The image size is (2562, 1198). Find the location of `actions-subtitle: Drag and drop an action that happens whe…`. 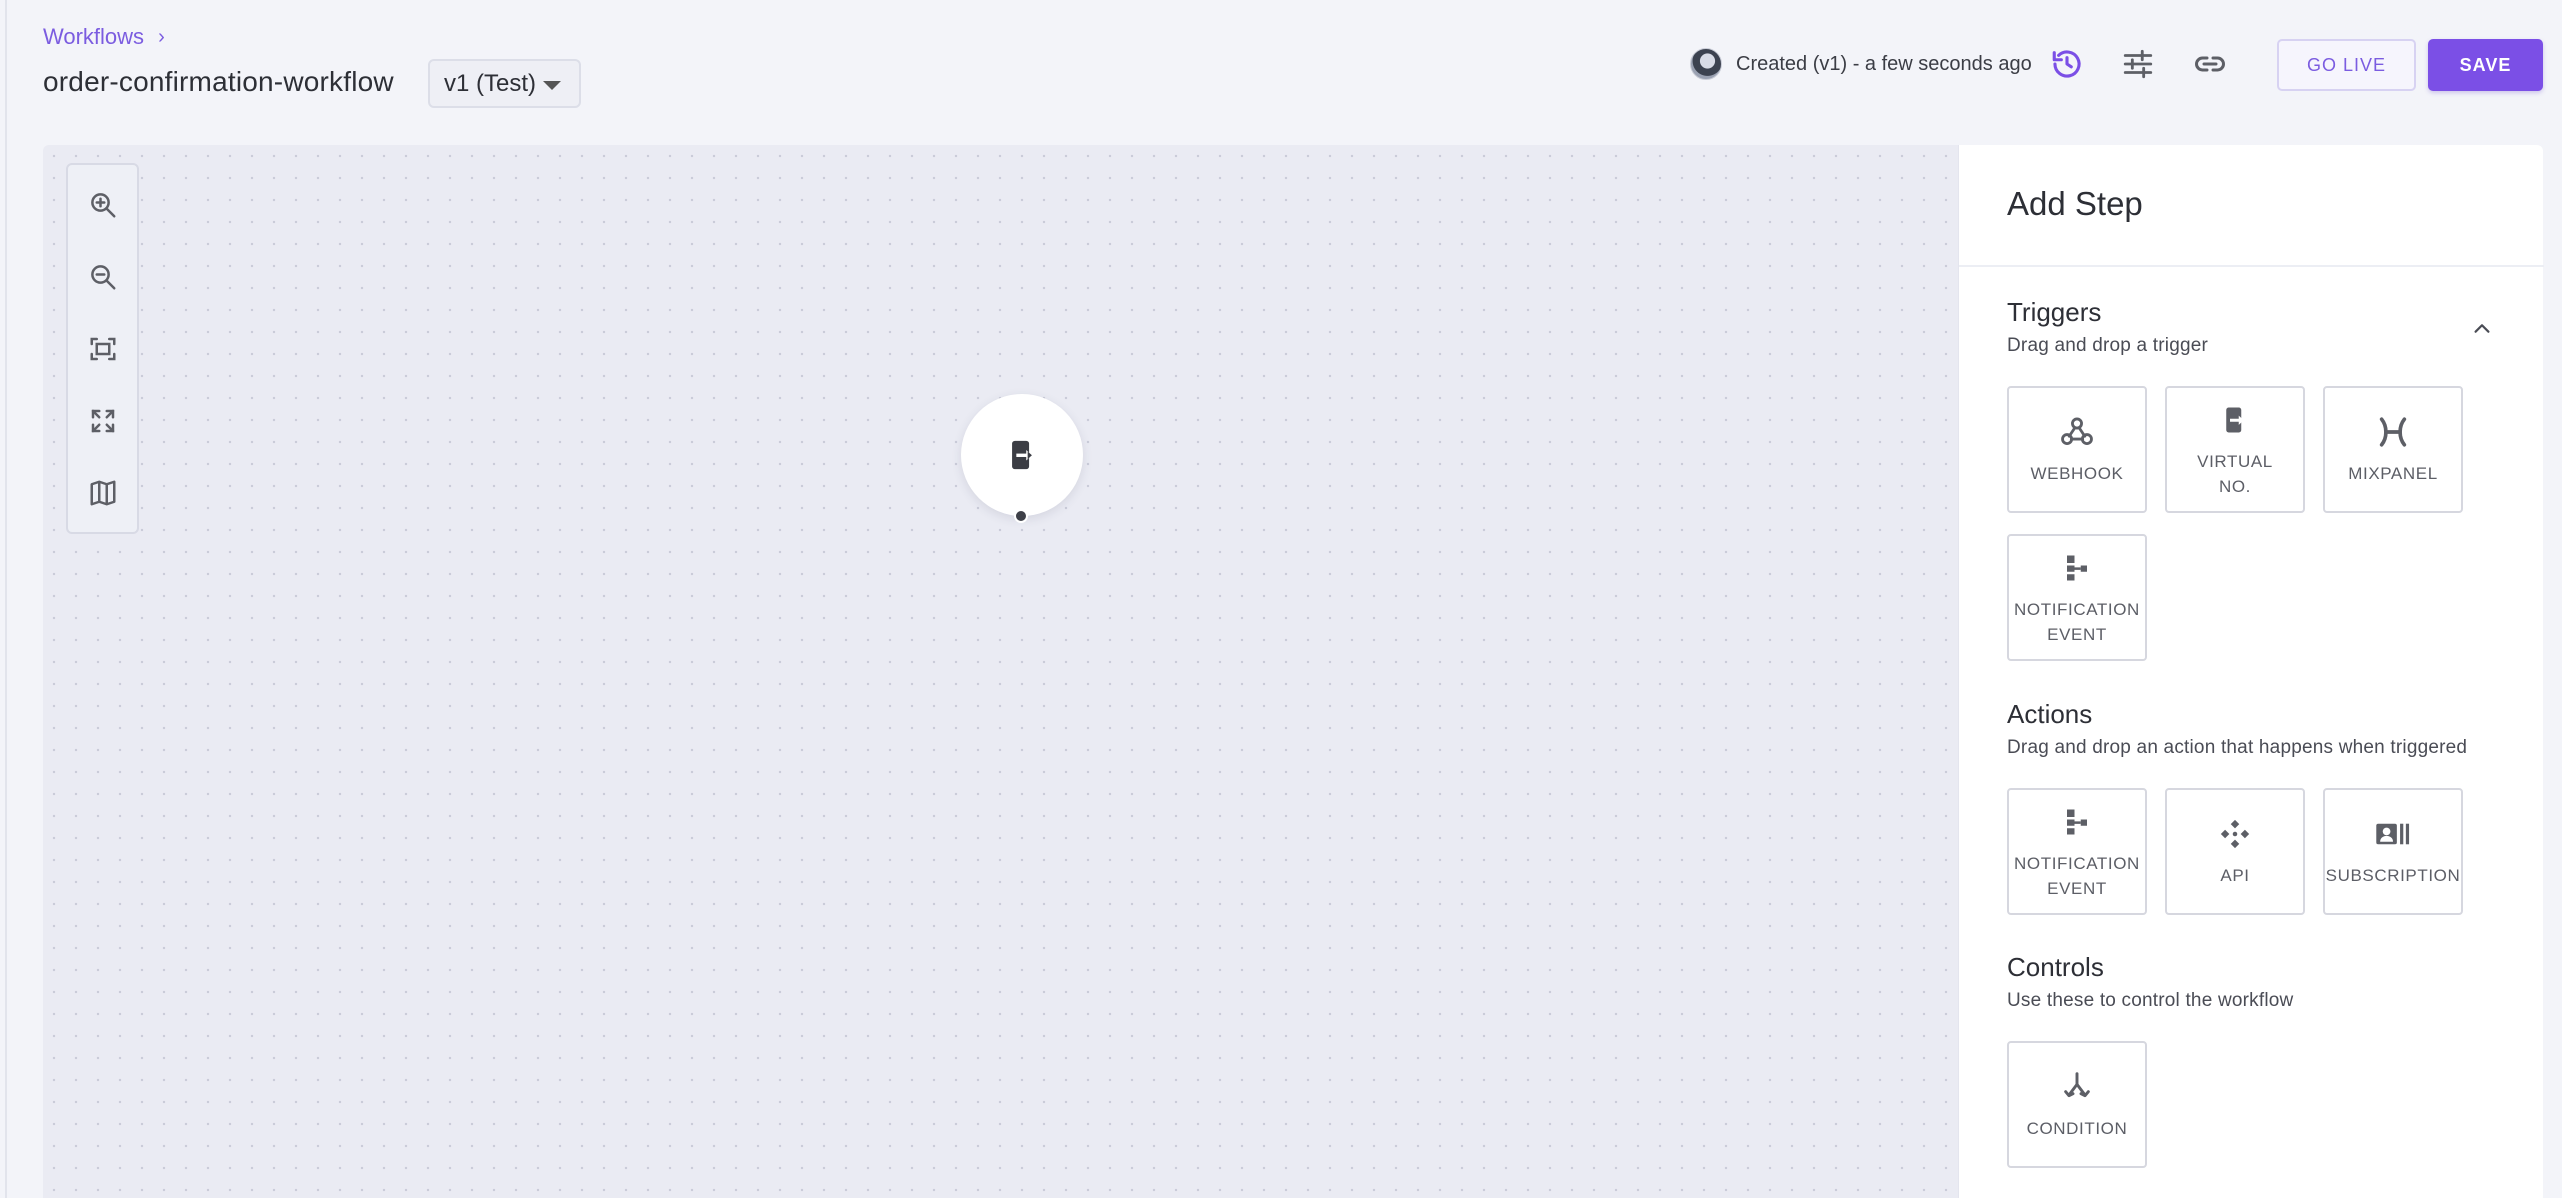

actions-subtitle: Drag and drop an action that happens whe… is located at coordinates (2237, 747).